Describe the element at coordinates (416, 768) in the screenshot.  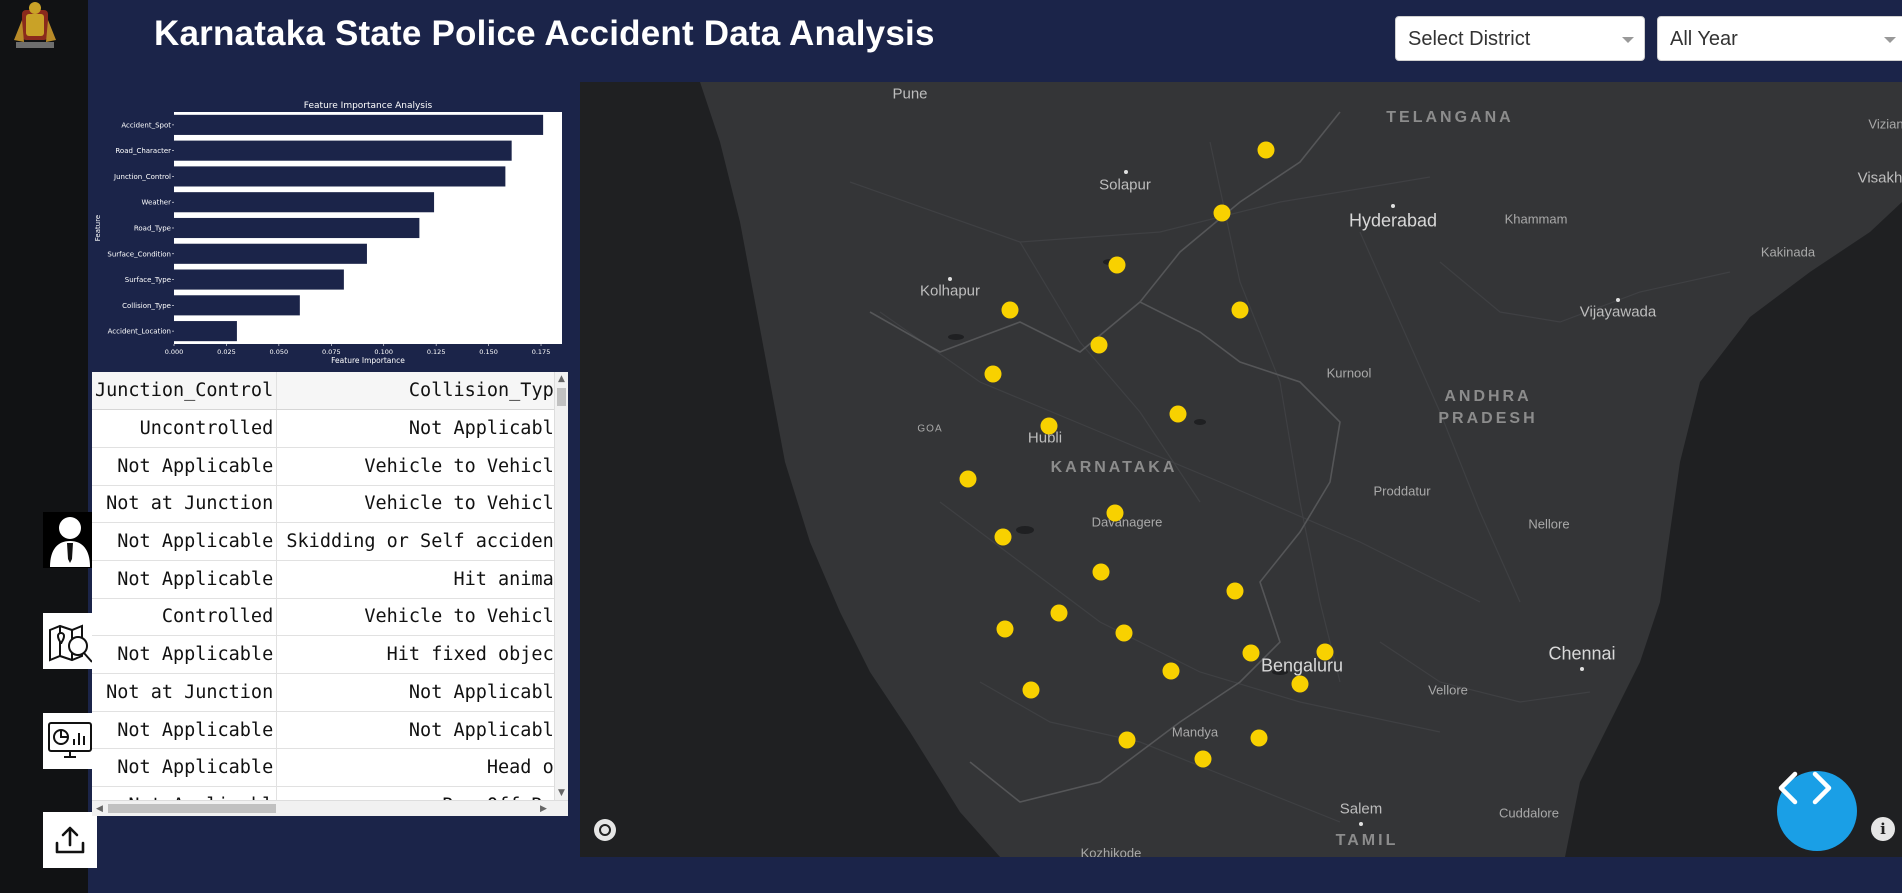
I see `cell-collision-type: Head o` at that location.